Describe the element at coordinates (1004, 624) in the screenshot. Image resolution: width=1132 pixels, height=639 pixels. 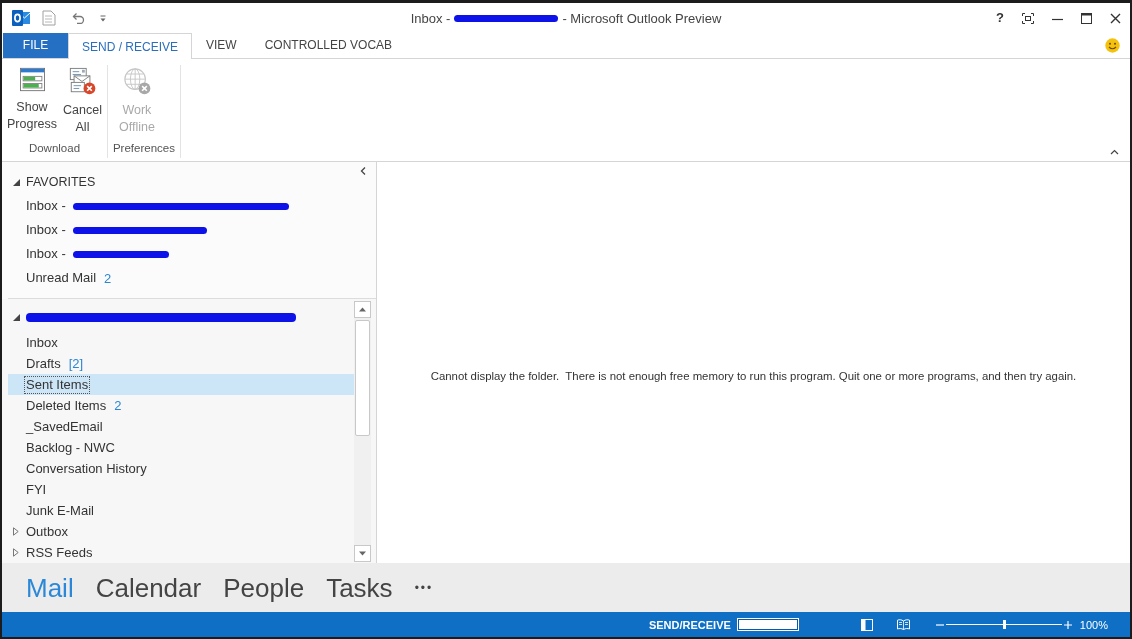
I see `slider-thumb` at that location.